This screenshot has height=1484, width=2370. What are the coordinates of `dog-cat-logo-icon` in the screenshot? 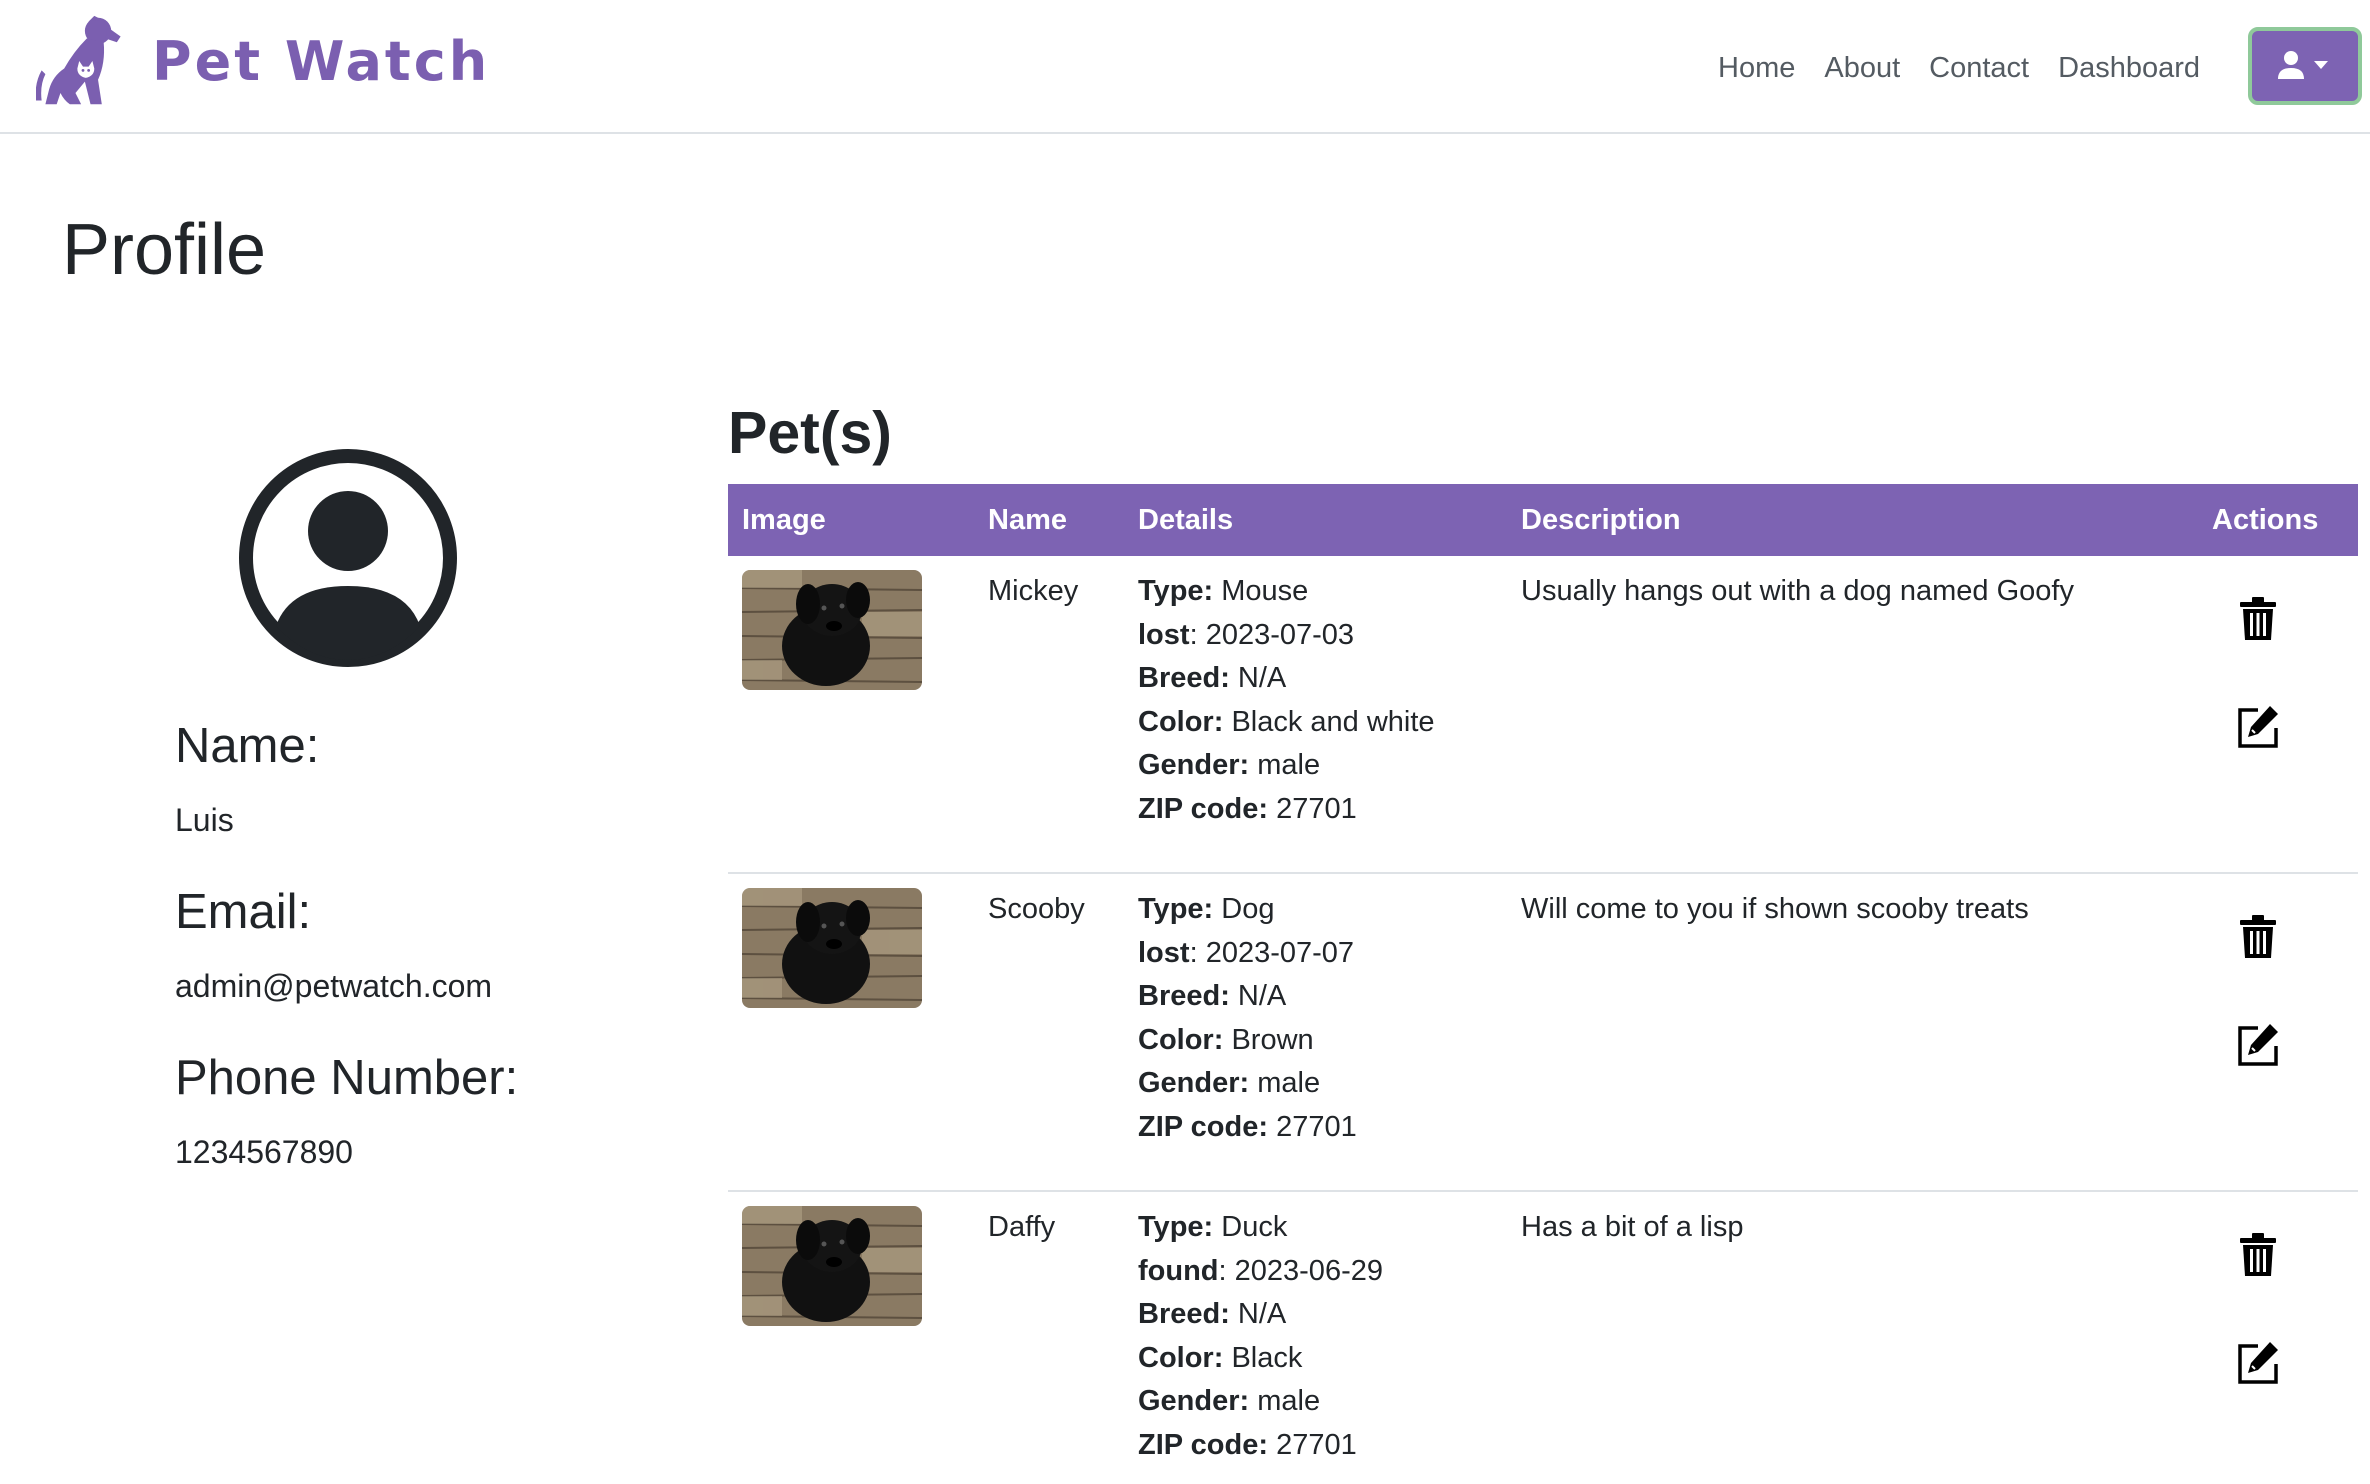 It's located at (78, 60).